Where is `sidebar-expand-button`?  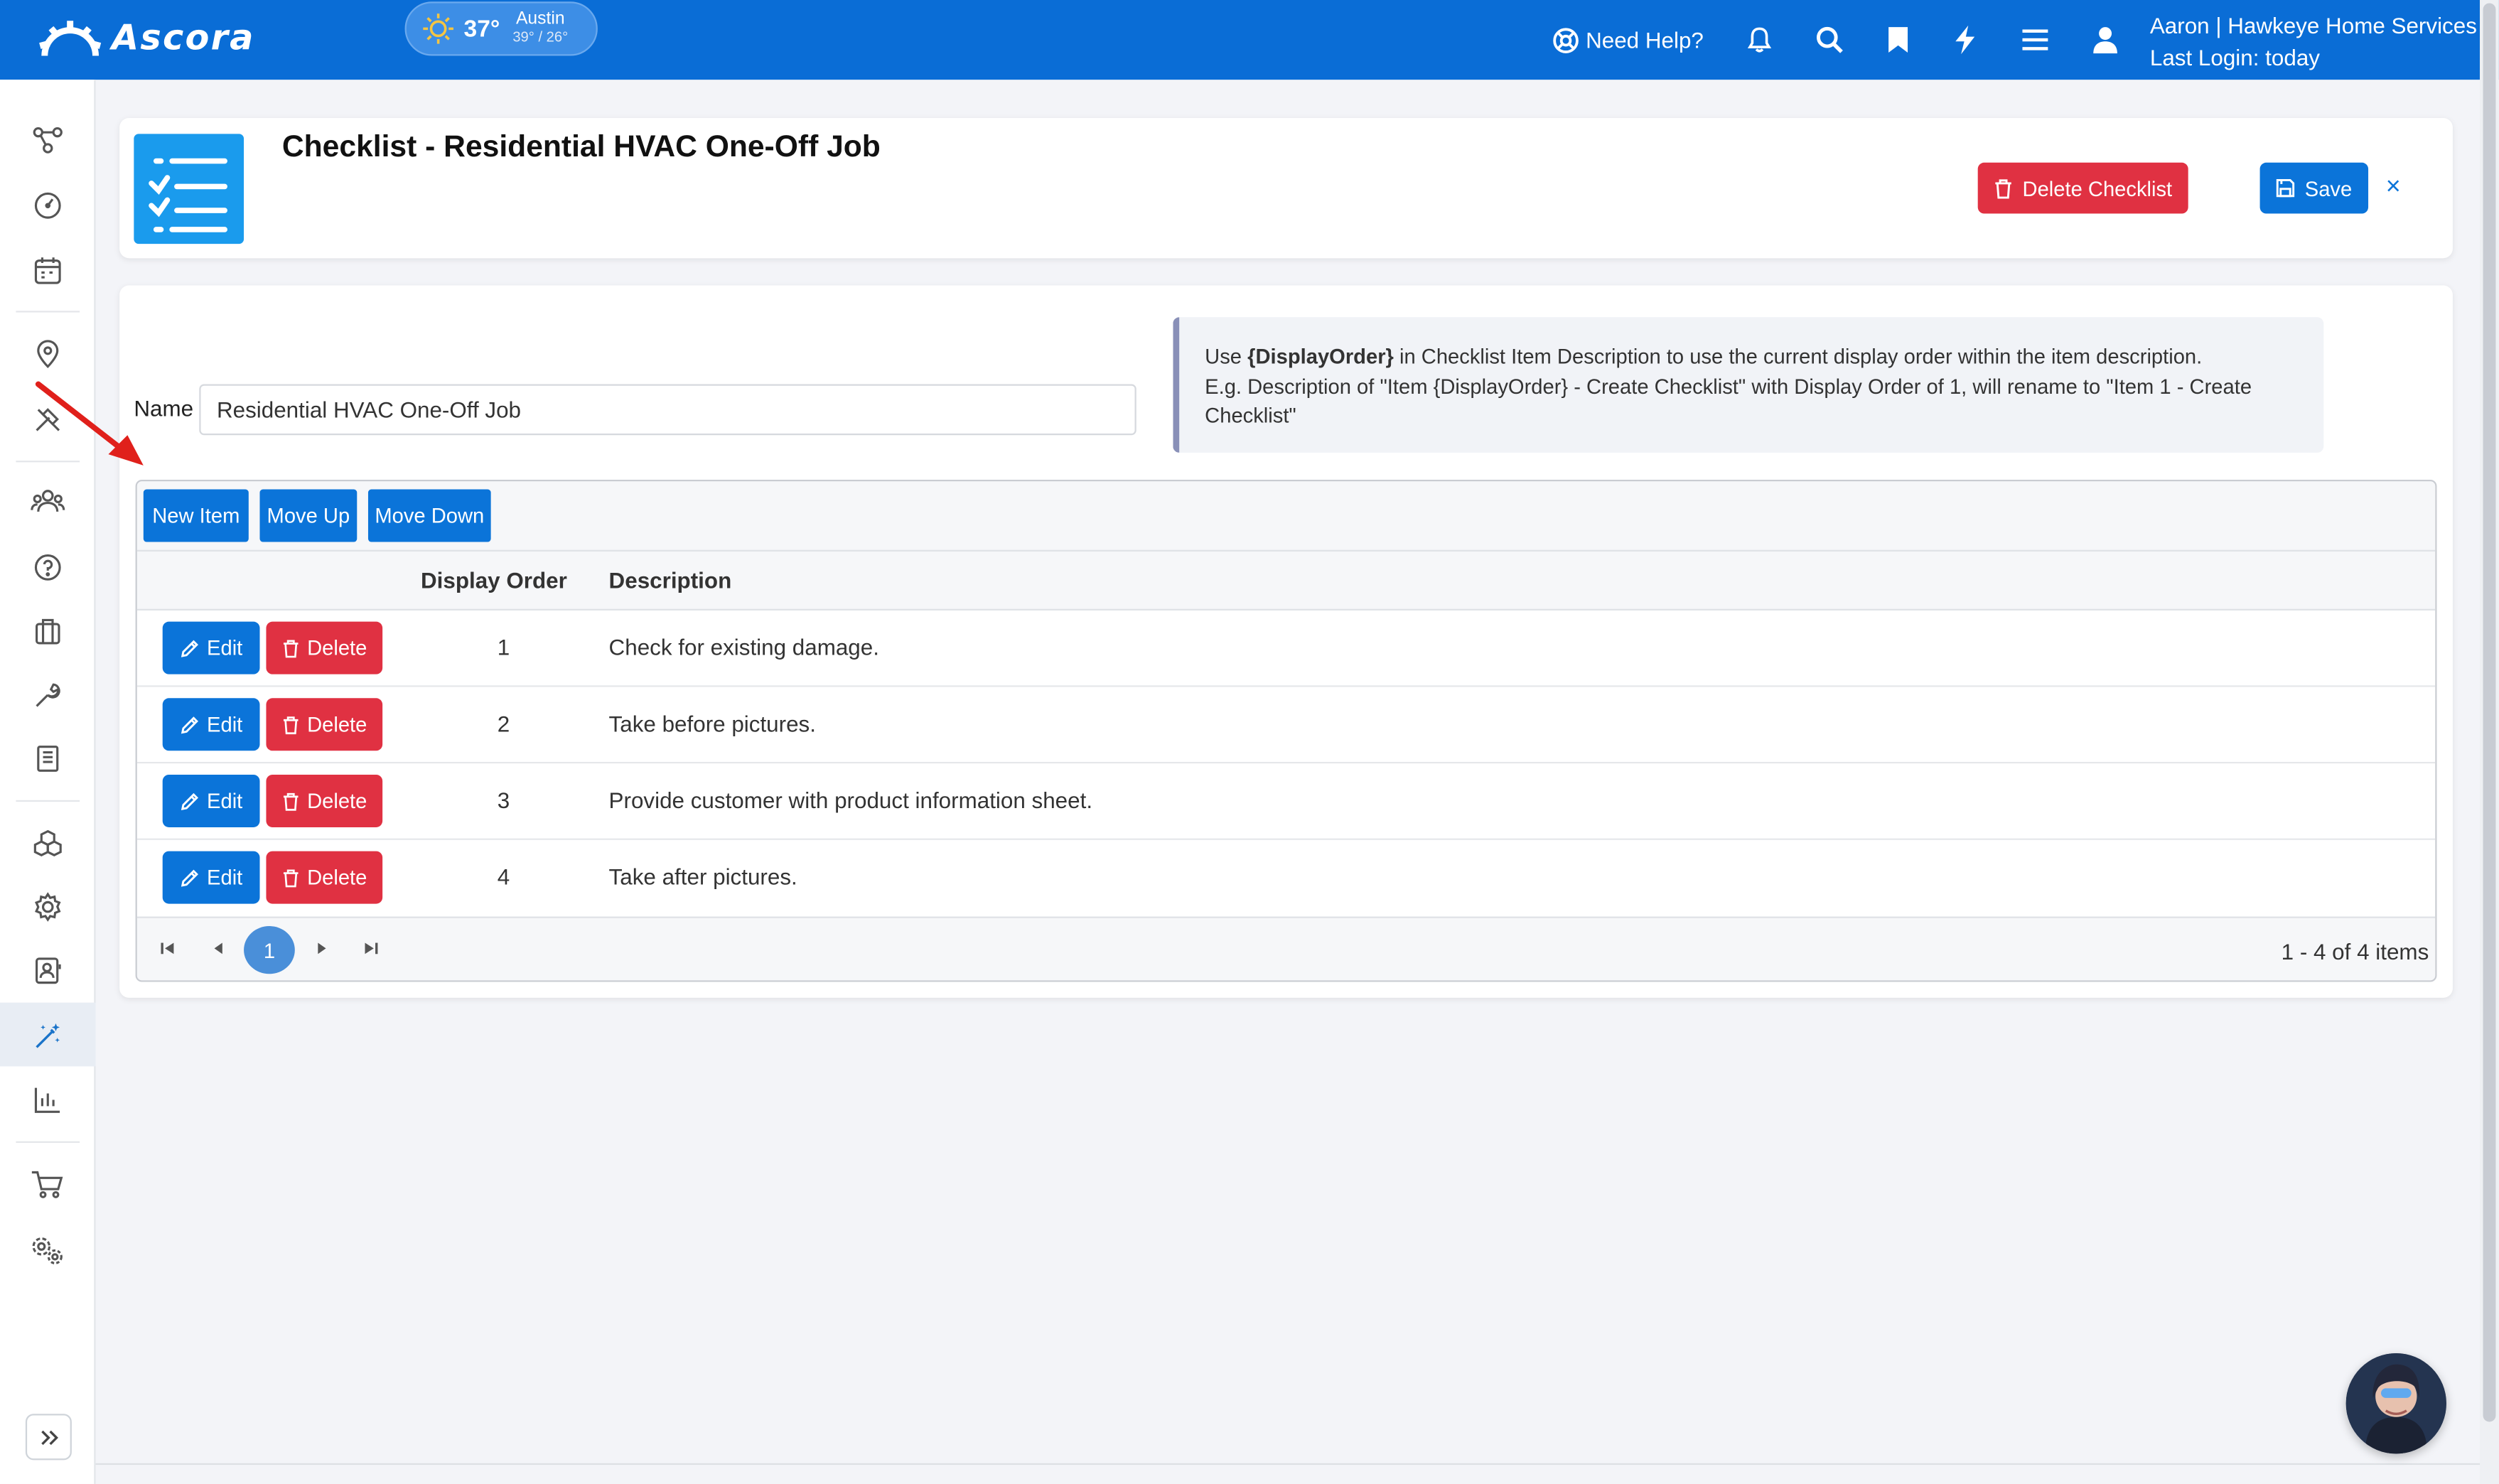 sidebar-expand-button is located at coordinates (48, 1437).